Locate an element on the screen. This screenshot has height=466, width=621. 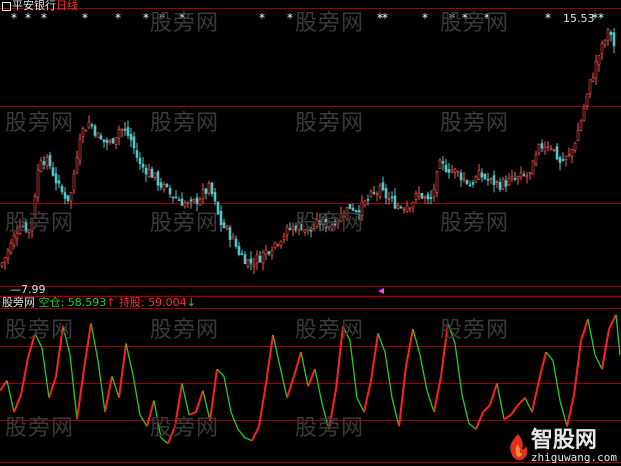
short-arrow: ↑ is located at coordinates (111, 302).